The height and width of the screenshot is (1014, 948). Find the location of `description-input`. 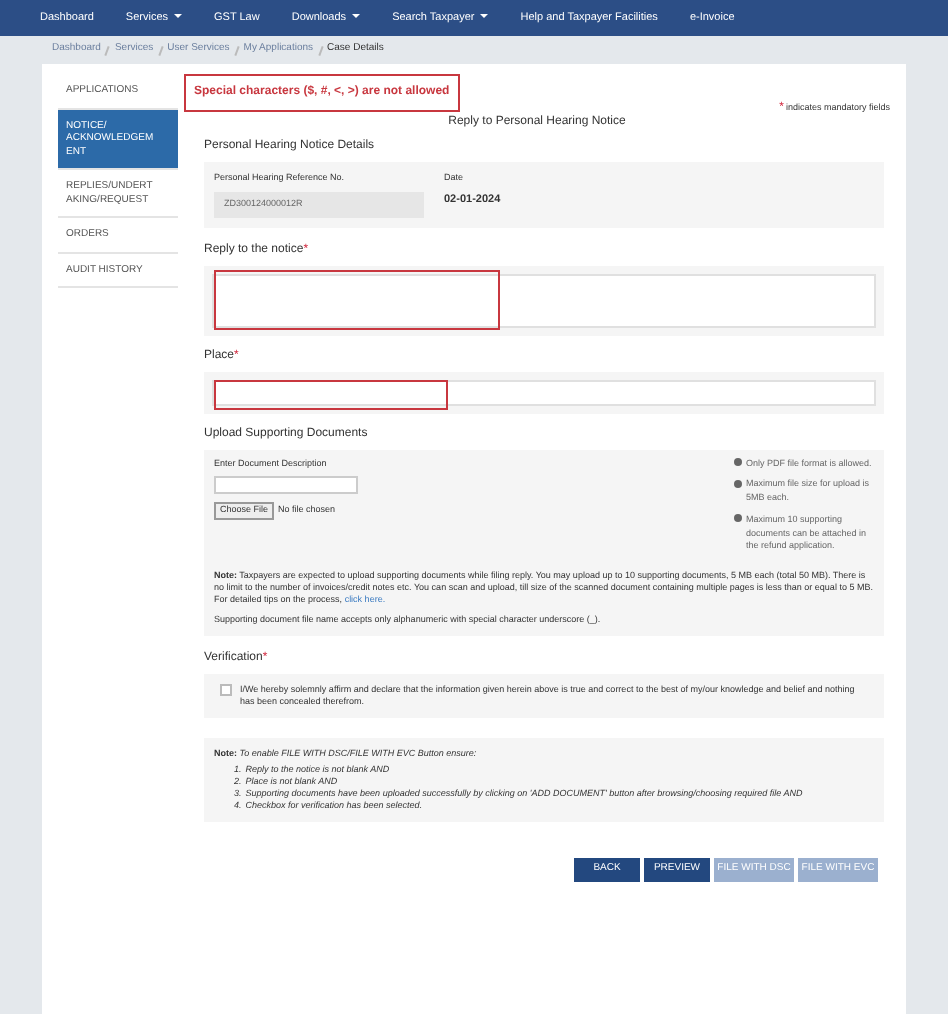

description-input is located at coordinates (286, 485).